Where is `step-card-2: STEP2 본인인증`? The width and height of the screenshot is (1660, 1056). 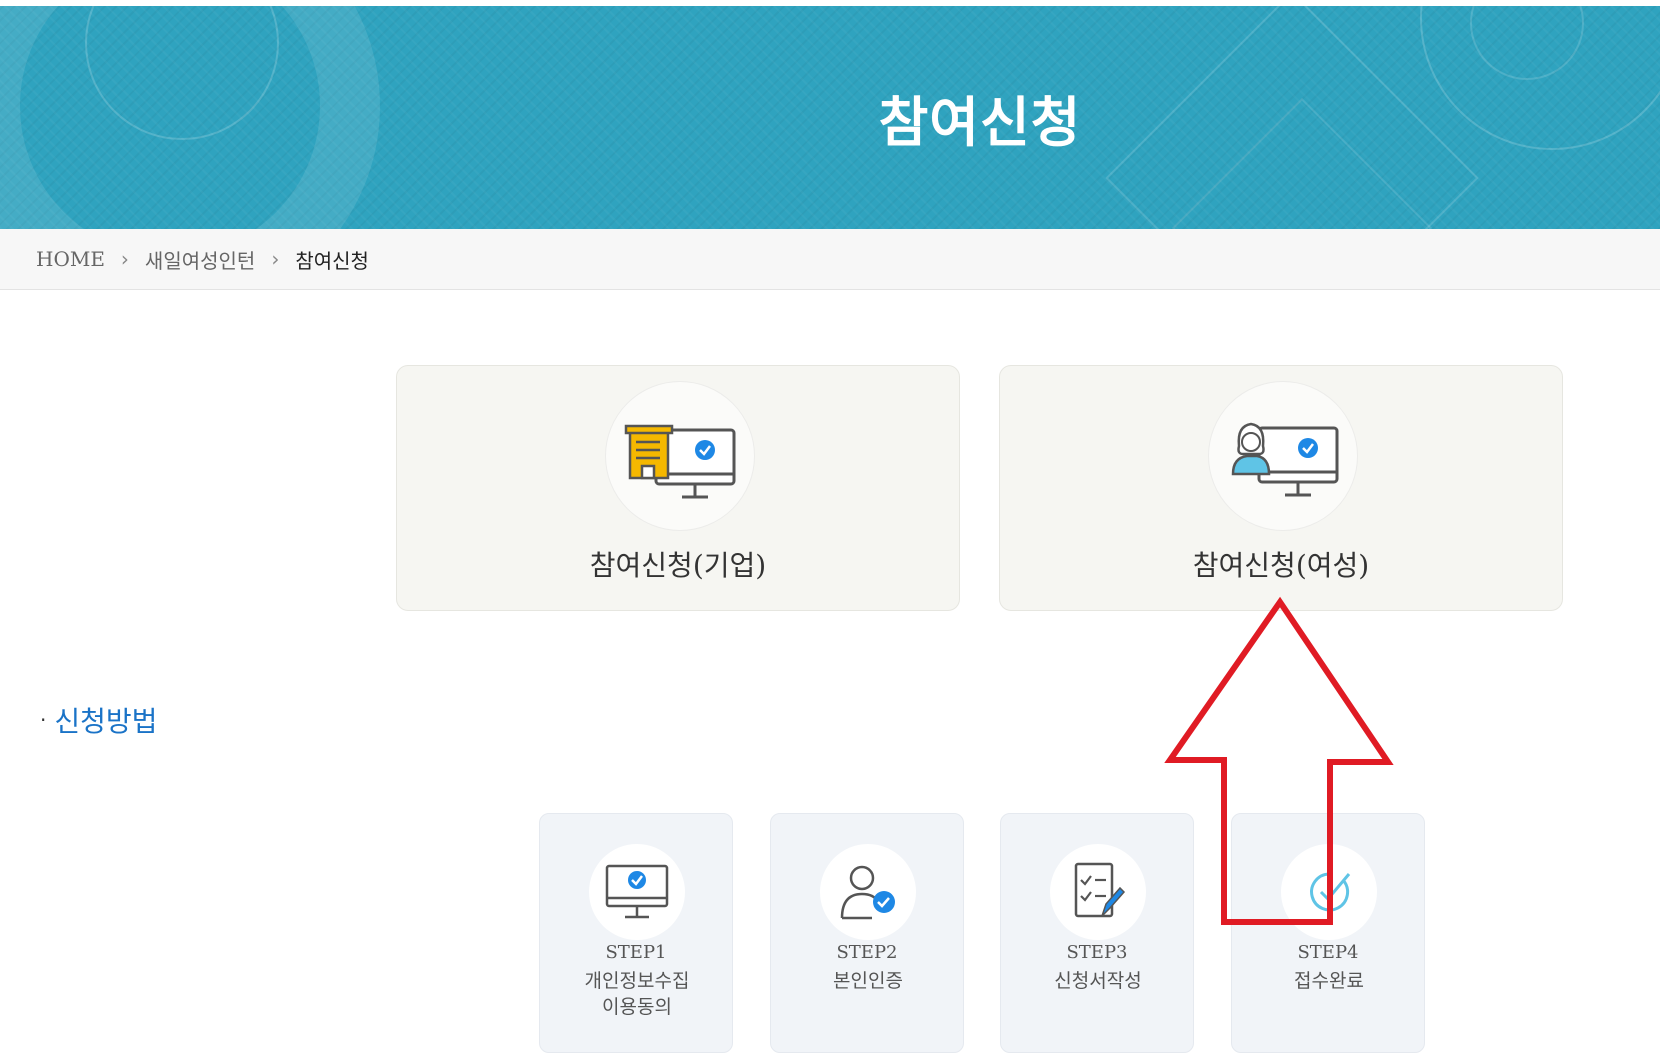
step-card-2: STEP2 본인인증 is located at coordinates (867, 933).